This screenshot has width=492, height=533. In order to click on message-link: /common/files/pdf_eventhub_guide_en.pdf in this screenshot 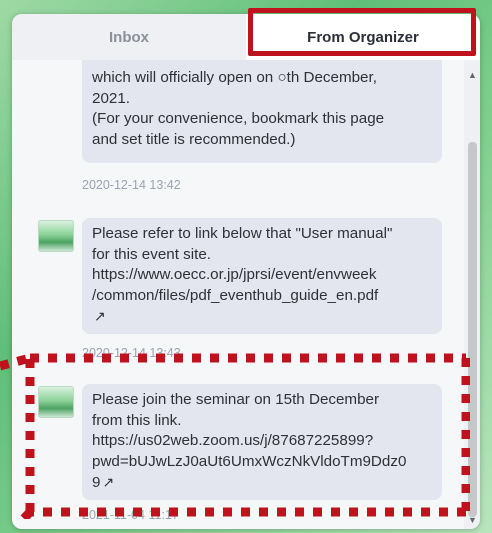, I will do `click(262, 296)`.